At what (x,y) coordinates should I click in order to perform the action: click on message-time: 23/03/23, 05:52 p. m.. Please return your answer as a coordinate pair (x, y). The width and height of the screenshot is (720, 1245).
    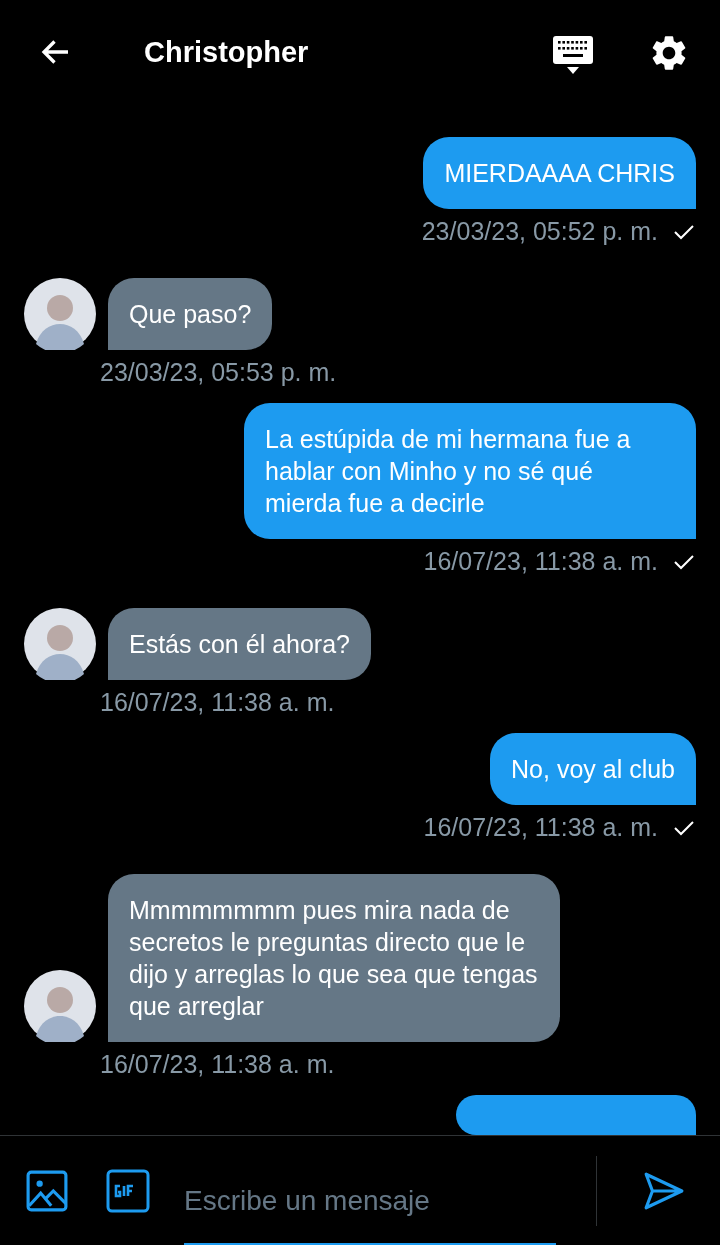
    Looking at the image, I should click on (539, 231).